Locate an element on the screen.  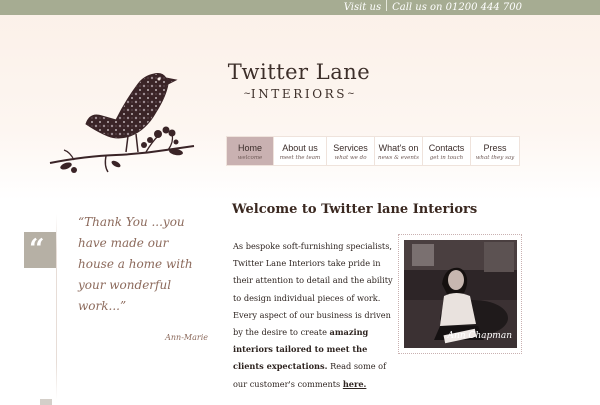
nav-services-label: Services is located at coordinates (350, 148).